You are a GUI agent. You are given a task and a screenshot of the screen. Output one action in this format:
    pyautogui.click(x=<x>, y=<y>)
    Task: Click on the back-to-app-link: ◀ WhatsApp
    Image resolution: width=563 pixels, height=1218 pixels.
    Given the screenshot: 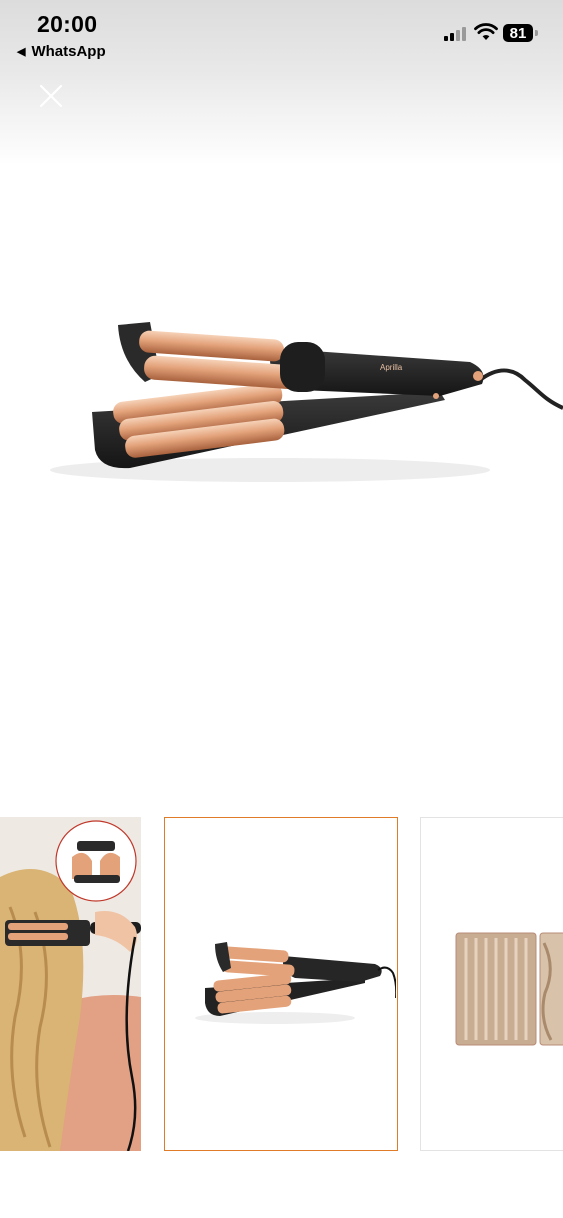 What is the action you would take?
    pyautogui.click(x=61, y=51)
    